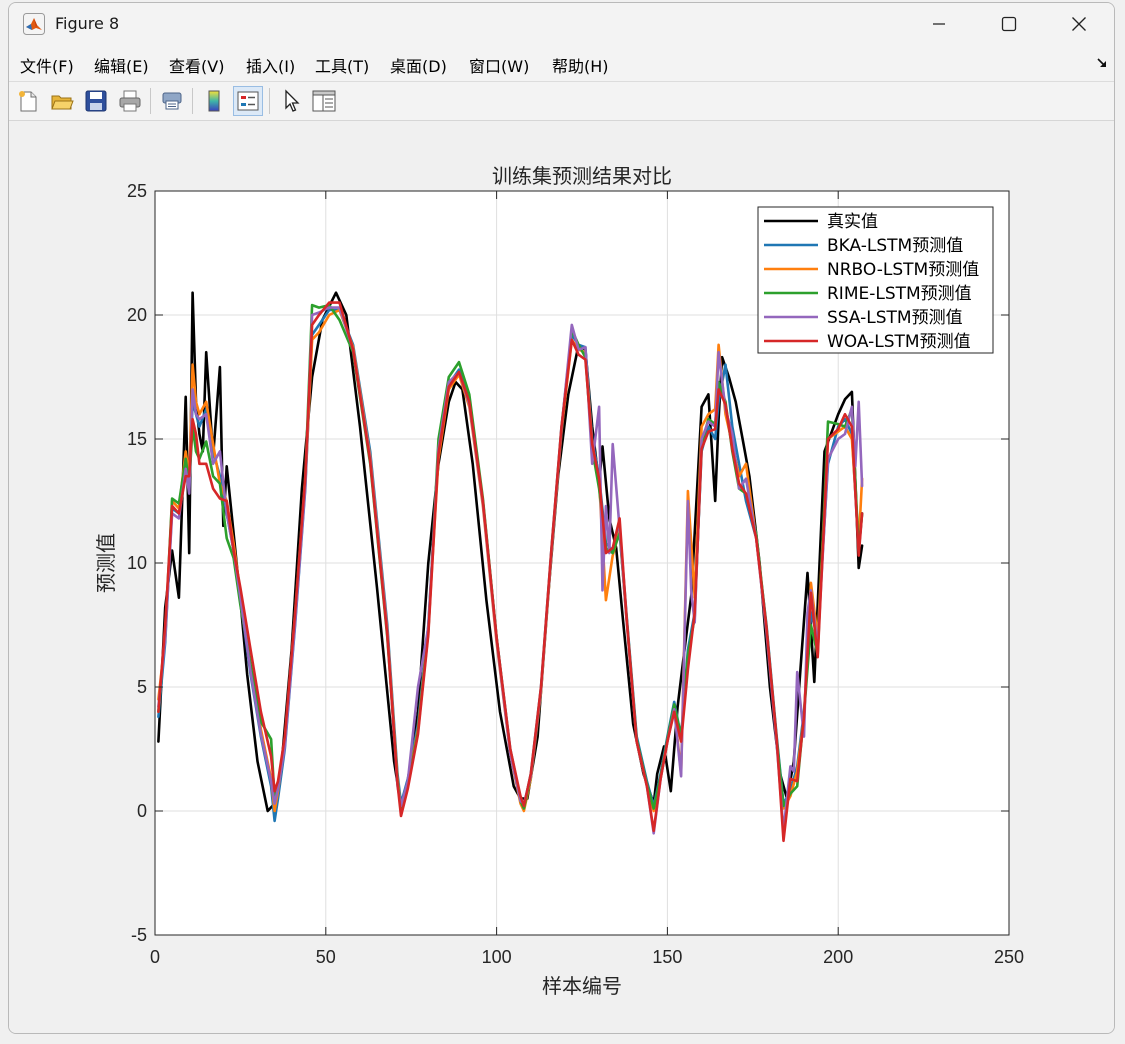  I want to click on y-tick-label: 25, so click(137, 191).